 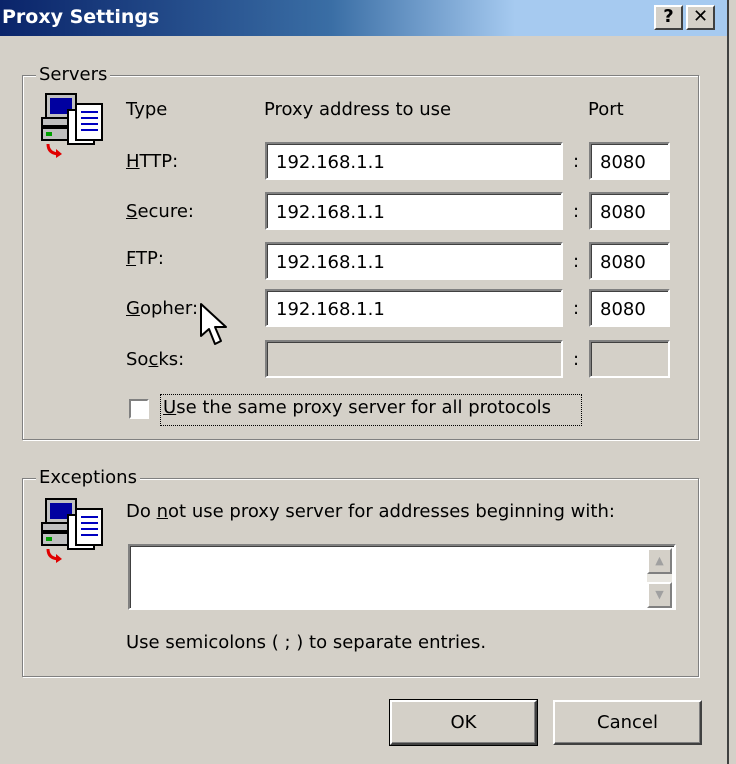 What do you see at coordinates (606, 109) in the screenshot?
I see `port-header: Port` at bounding box center [606, 109].